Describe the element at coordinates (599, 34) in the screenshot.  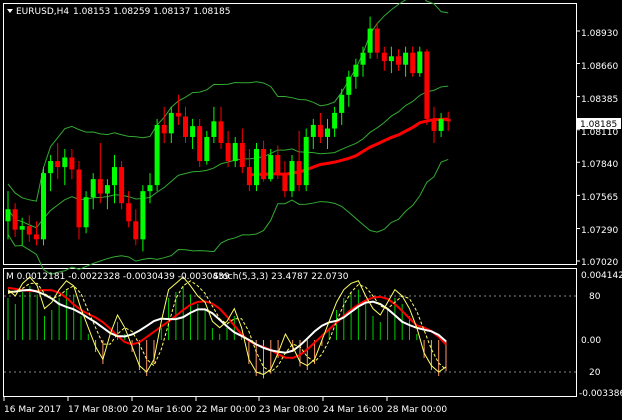
I see `price-tick: 1.08930` at that location.